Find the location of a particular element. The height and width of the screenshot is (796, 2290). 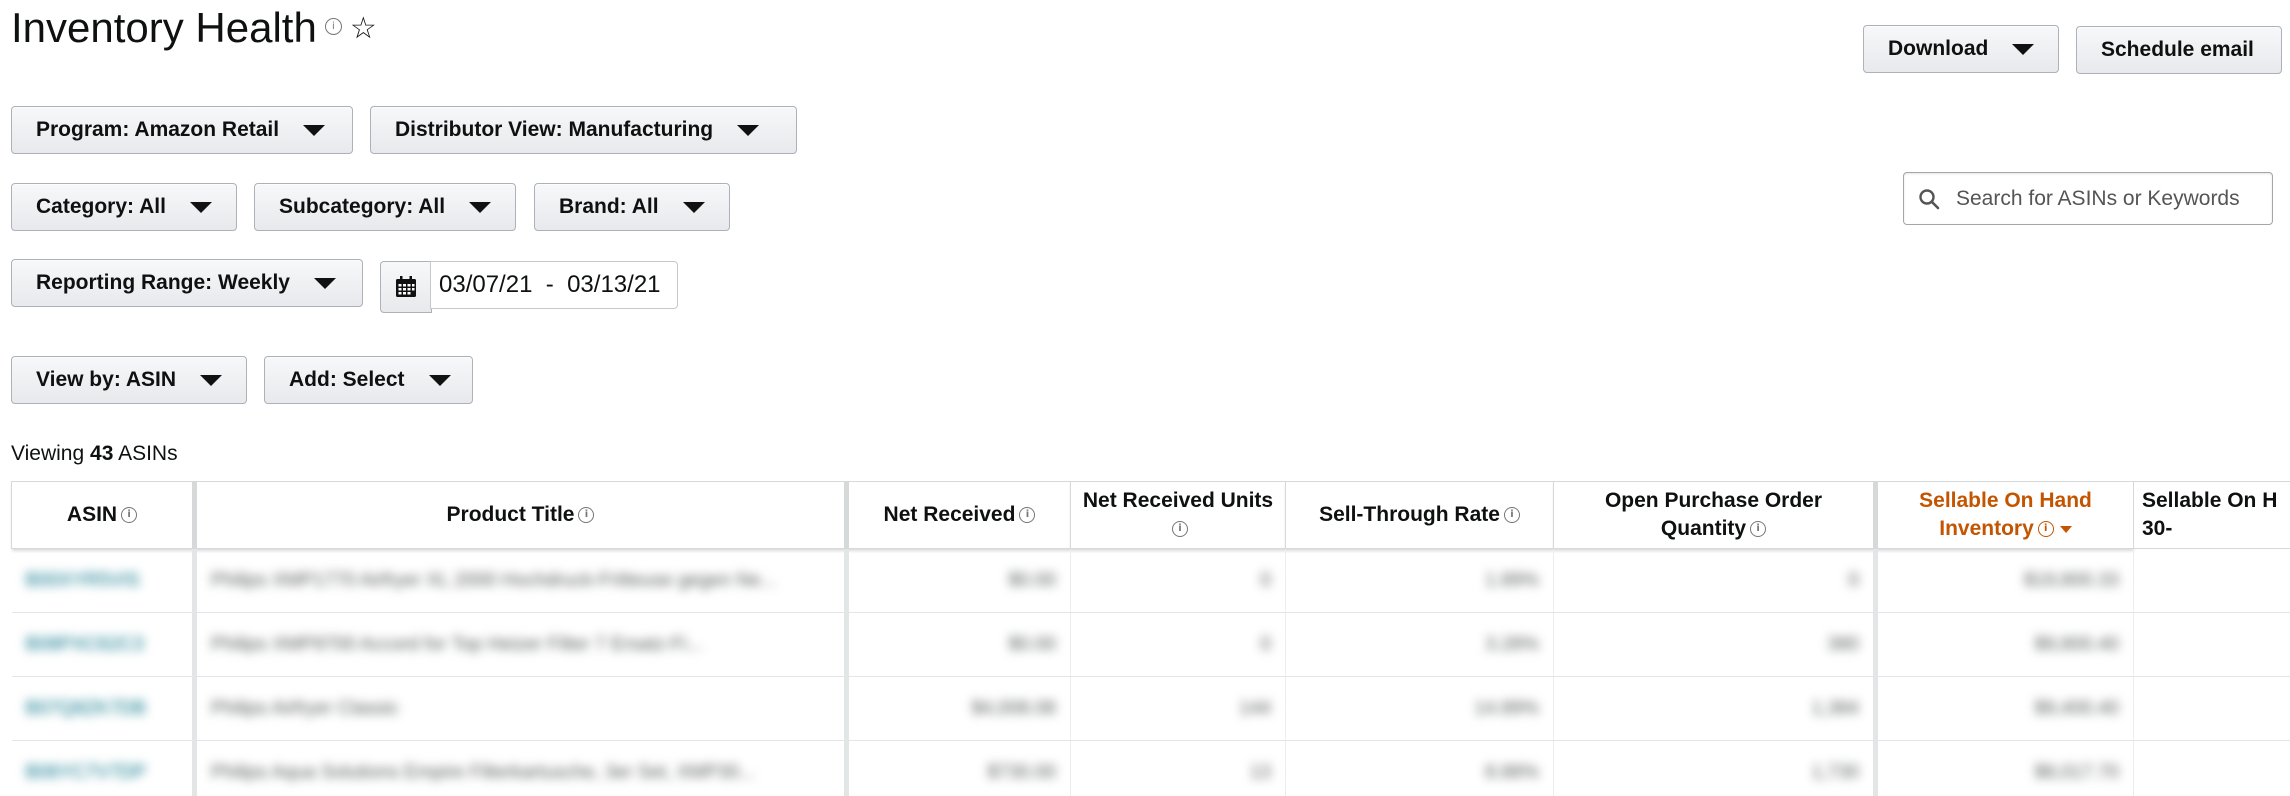

column-header-asin: ASIN i is located at coordinates (104, 515).